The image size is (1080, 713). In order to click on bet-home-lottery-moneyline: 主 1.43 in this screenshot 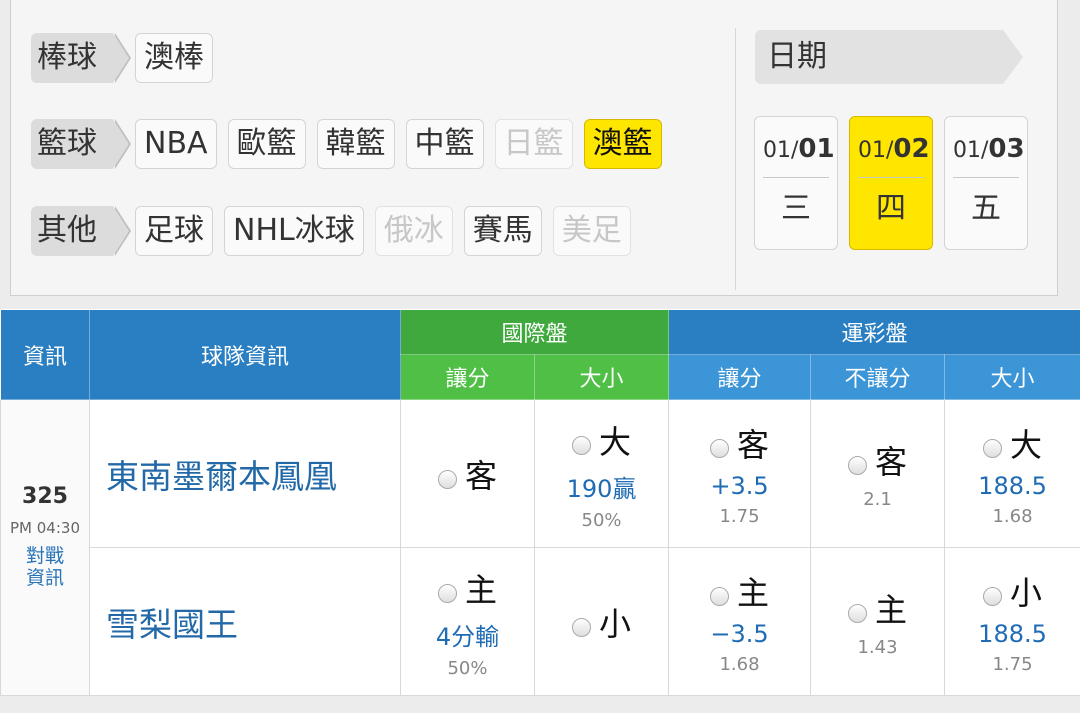, I will do `click(878, 621)`.